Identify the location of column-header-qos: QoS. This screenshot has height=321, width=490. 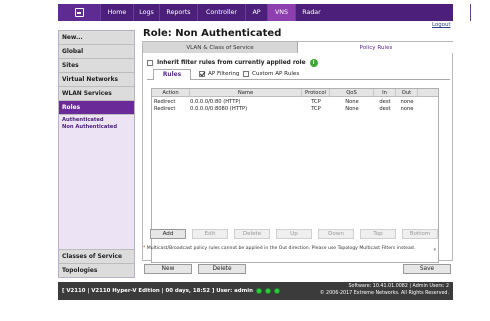
(352, 93).